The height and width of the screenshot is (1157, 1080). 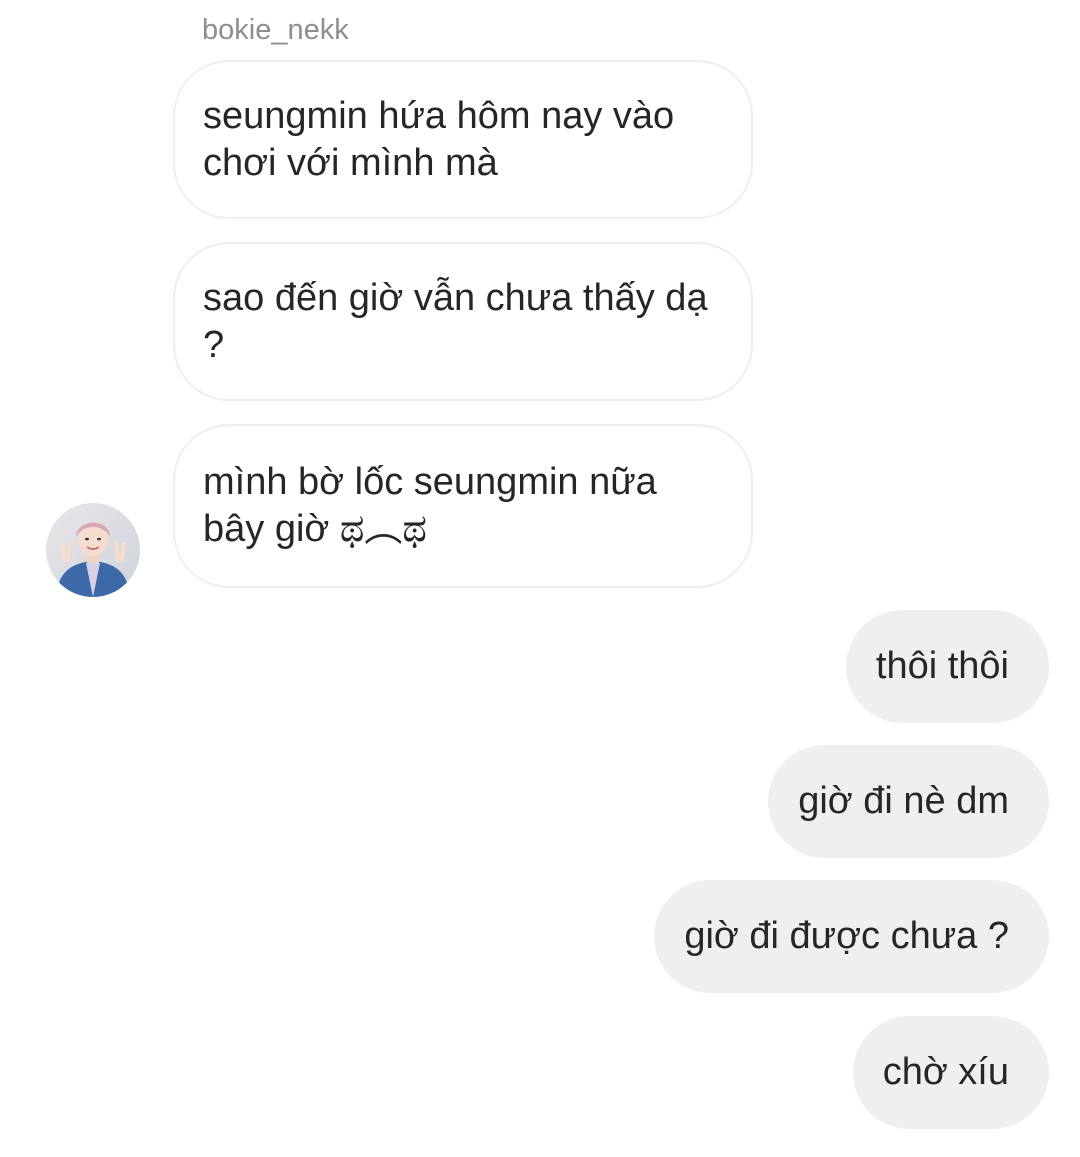 What do you see at coordinates (942, 666) in the screenshot?
I see `message-text: thôi thôi` at bounding box center [942, 666].